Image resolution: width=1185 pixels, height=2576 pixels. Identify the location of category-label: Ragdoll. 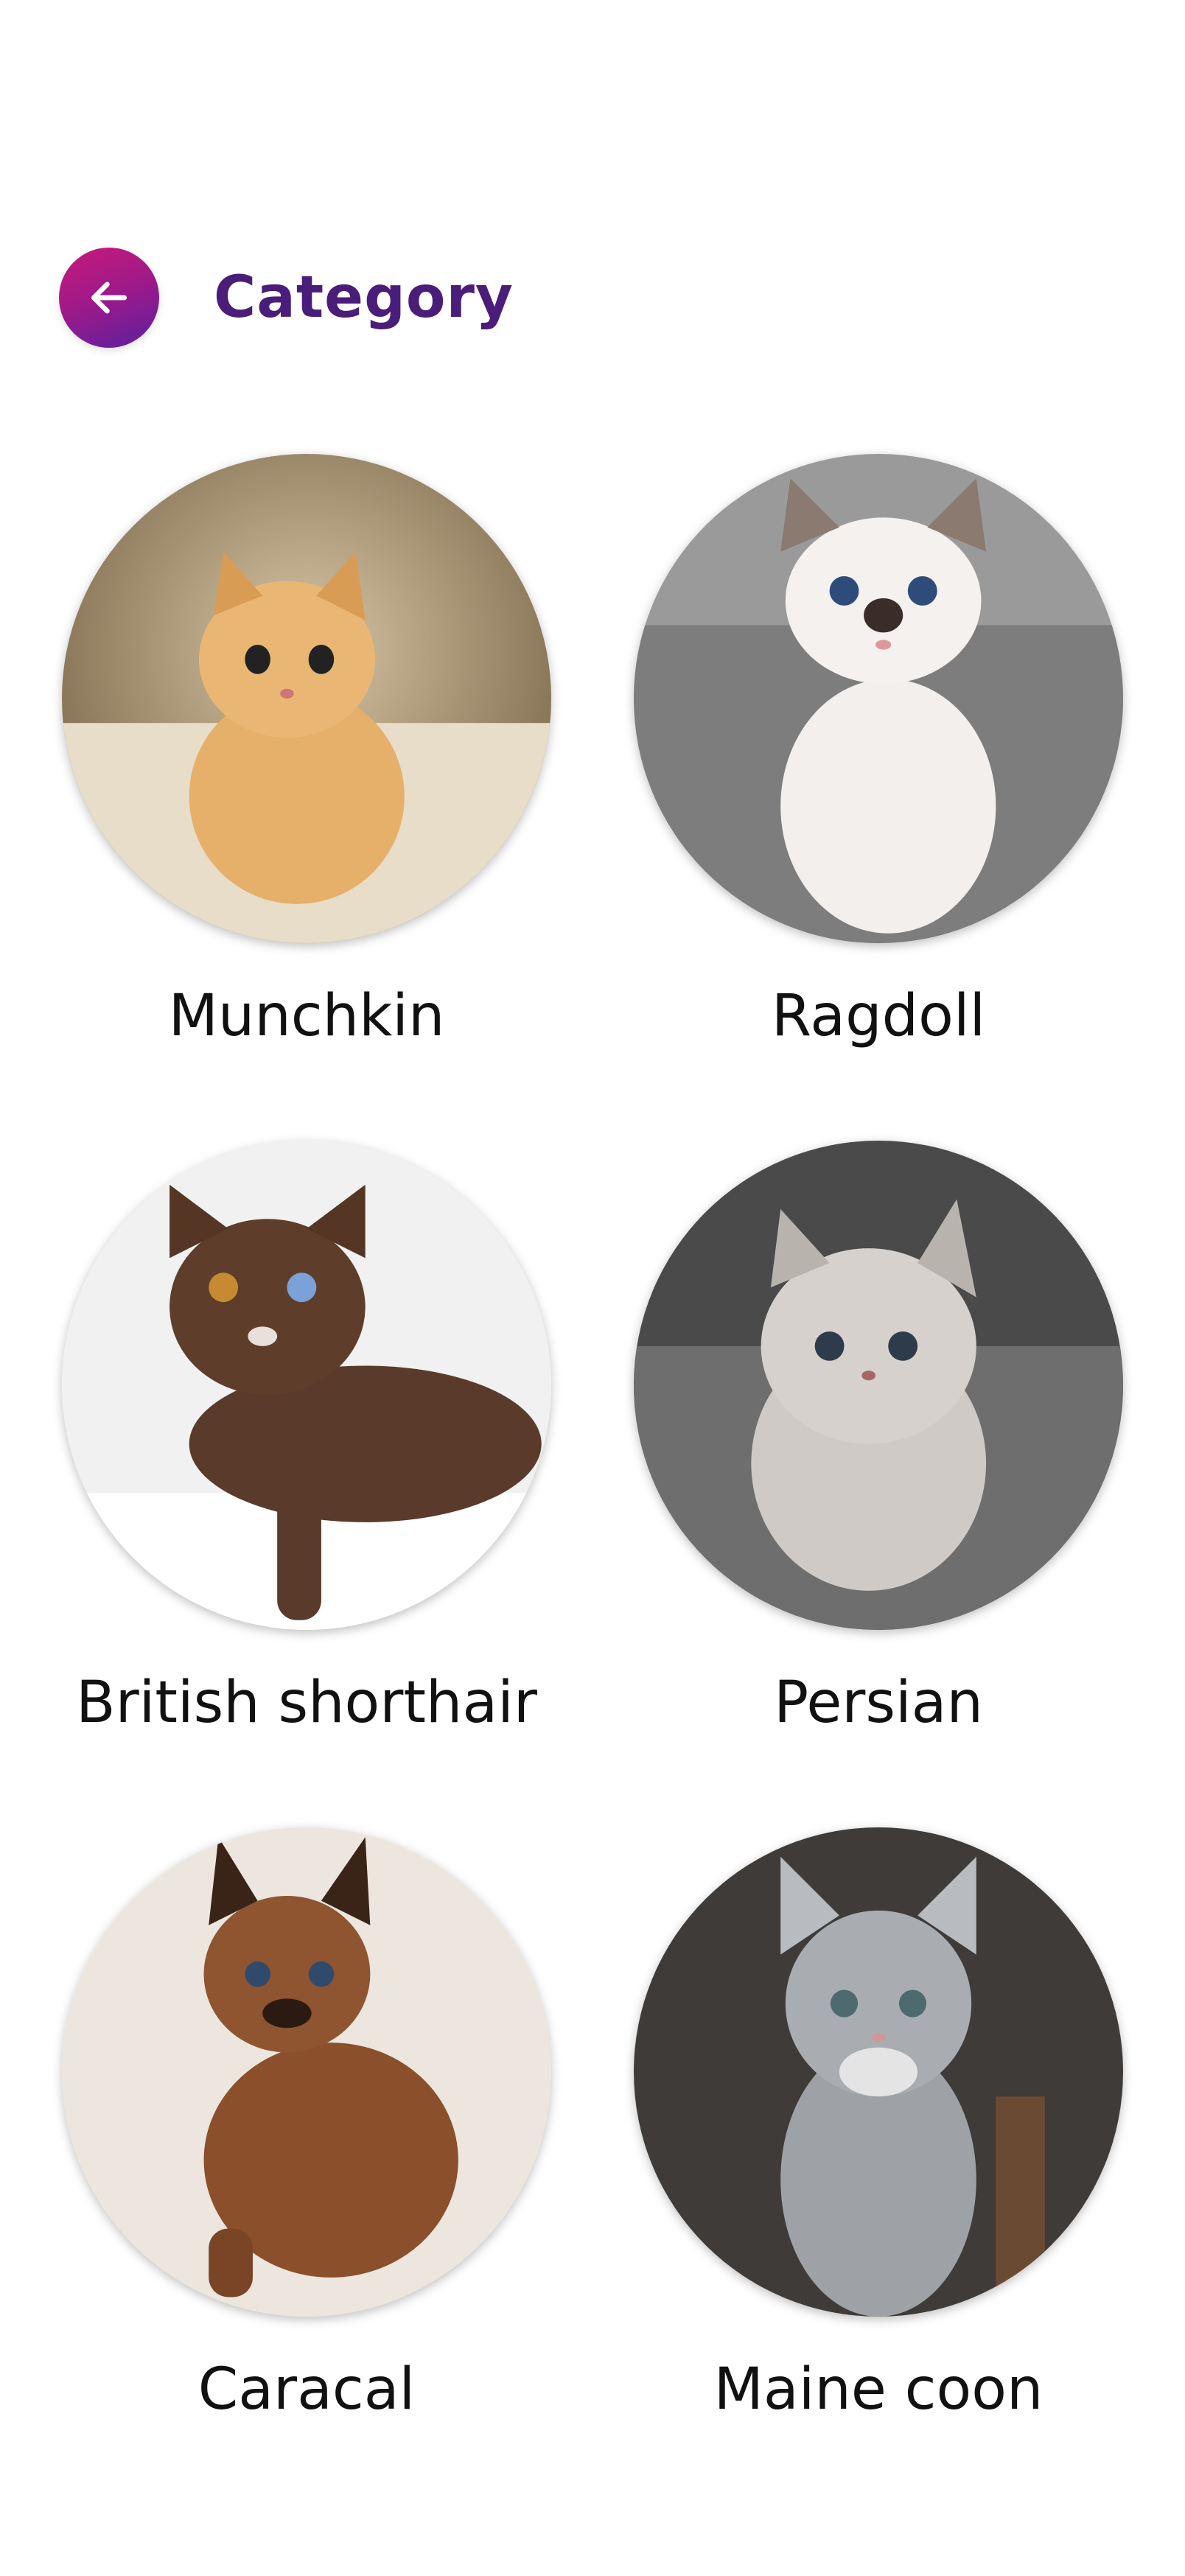
(878, 1016).